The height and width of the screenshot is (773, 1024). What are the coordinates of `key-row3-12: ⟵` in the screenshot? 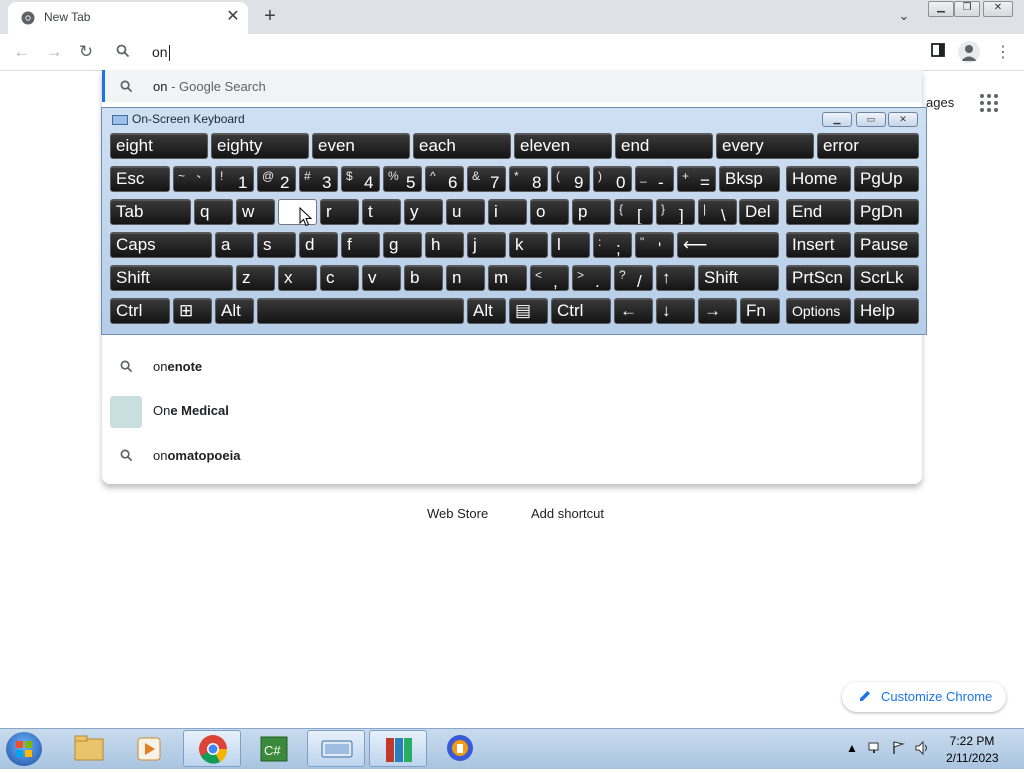 It's located at (728, 245).